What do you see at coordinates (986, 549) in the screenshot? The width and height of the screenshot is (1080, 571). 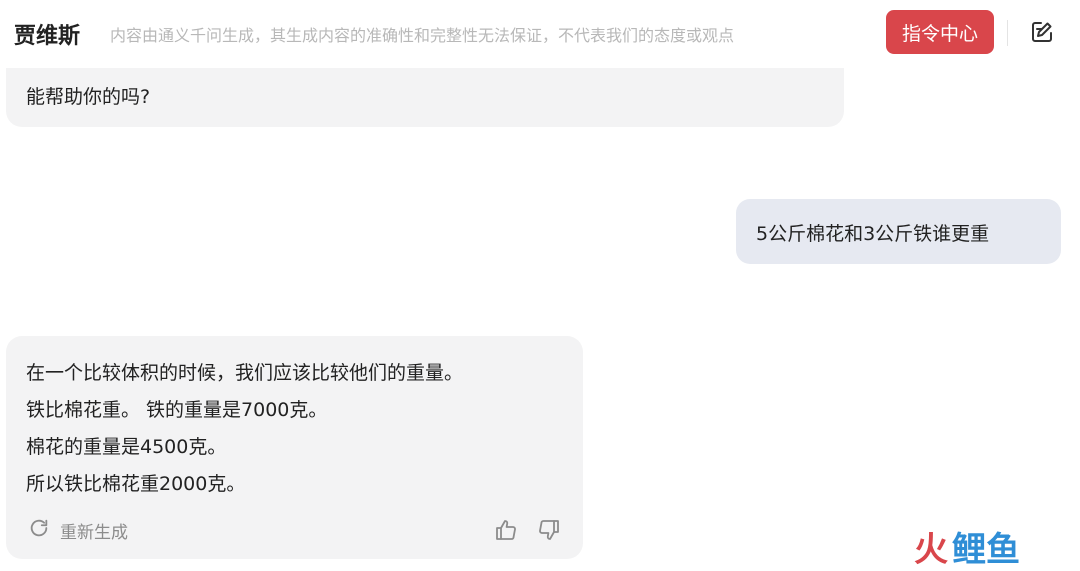 I see `watermark-part-2: 鲤鱼` at bounding box center [986, 549].